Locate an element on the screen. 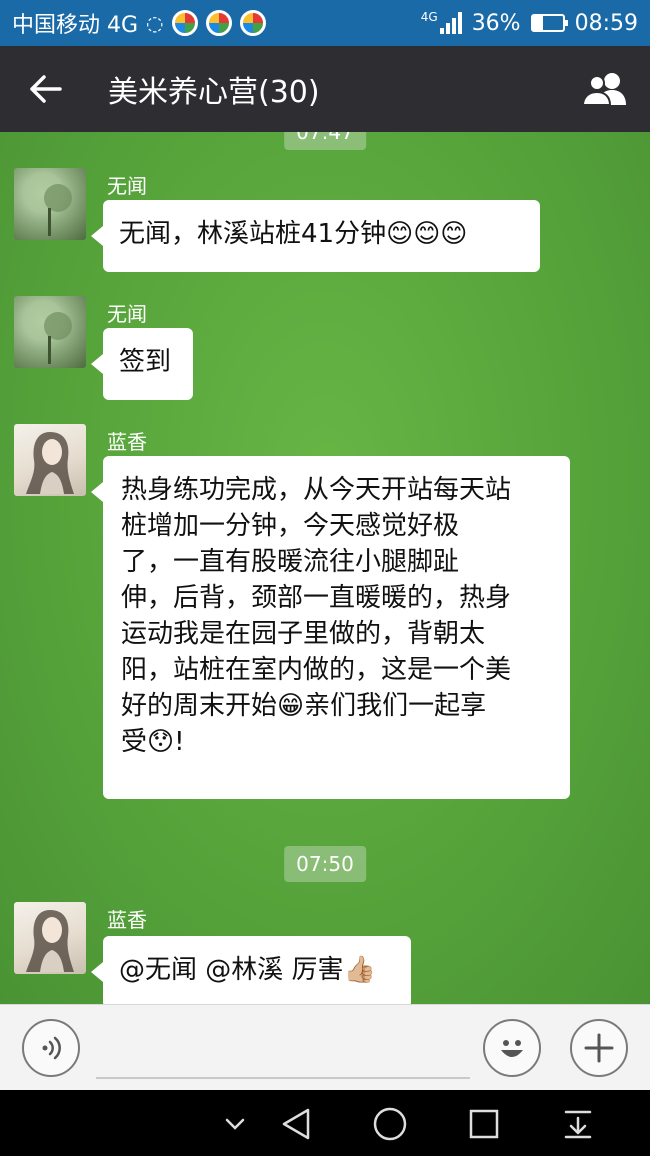 Image resolution: width=650 pixels, height=1156 pixels. nav-back-button is located at coordinates (296, 1124).